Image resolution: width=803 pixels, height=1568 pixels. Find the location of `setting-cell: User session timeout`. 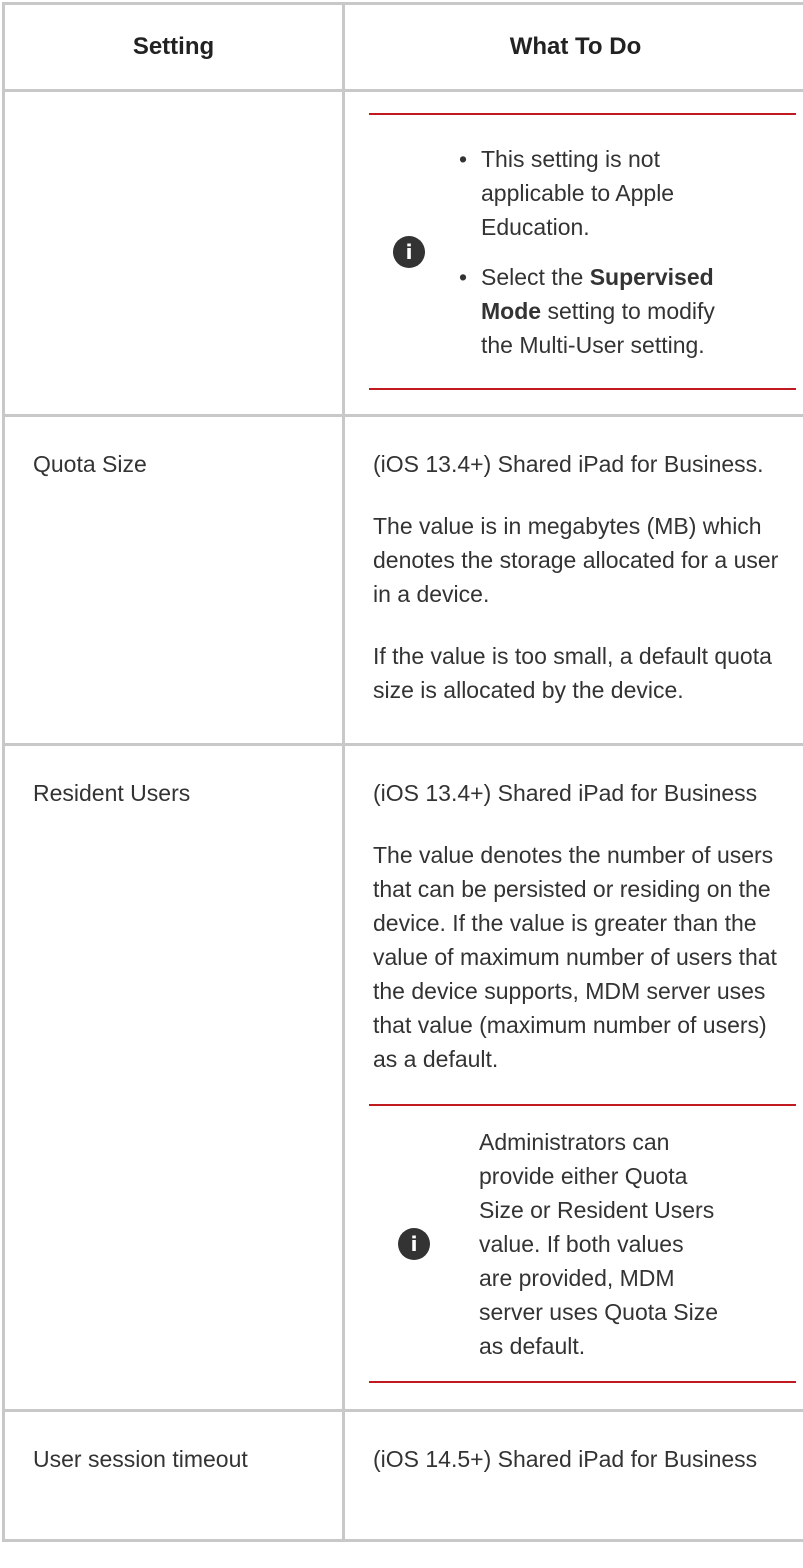

setting-cell: User session timeout is located at coordinates (173, 1475).